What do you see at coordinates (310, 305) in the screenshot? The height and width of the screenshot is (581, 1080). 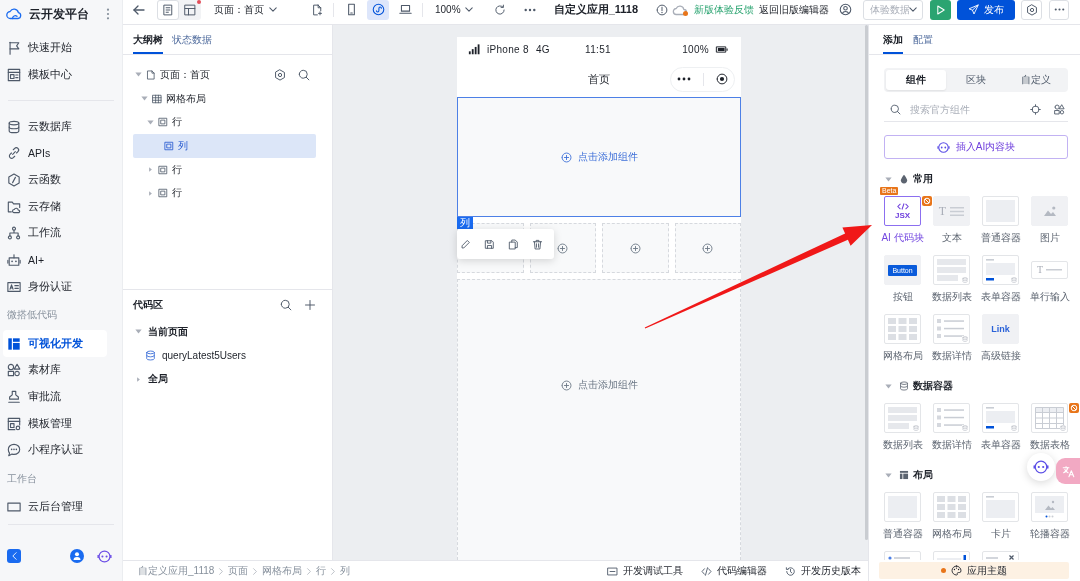 I see `plus-icon` at bounding box center [310, 305].